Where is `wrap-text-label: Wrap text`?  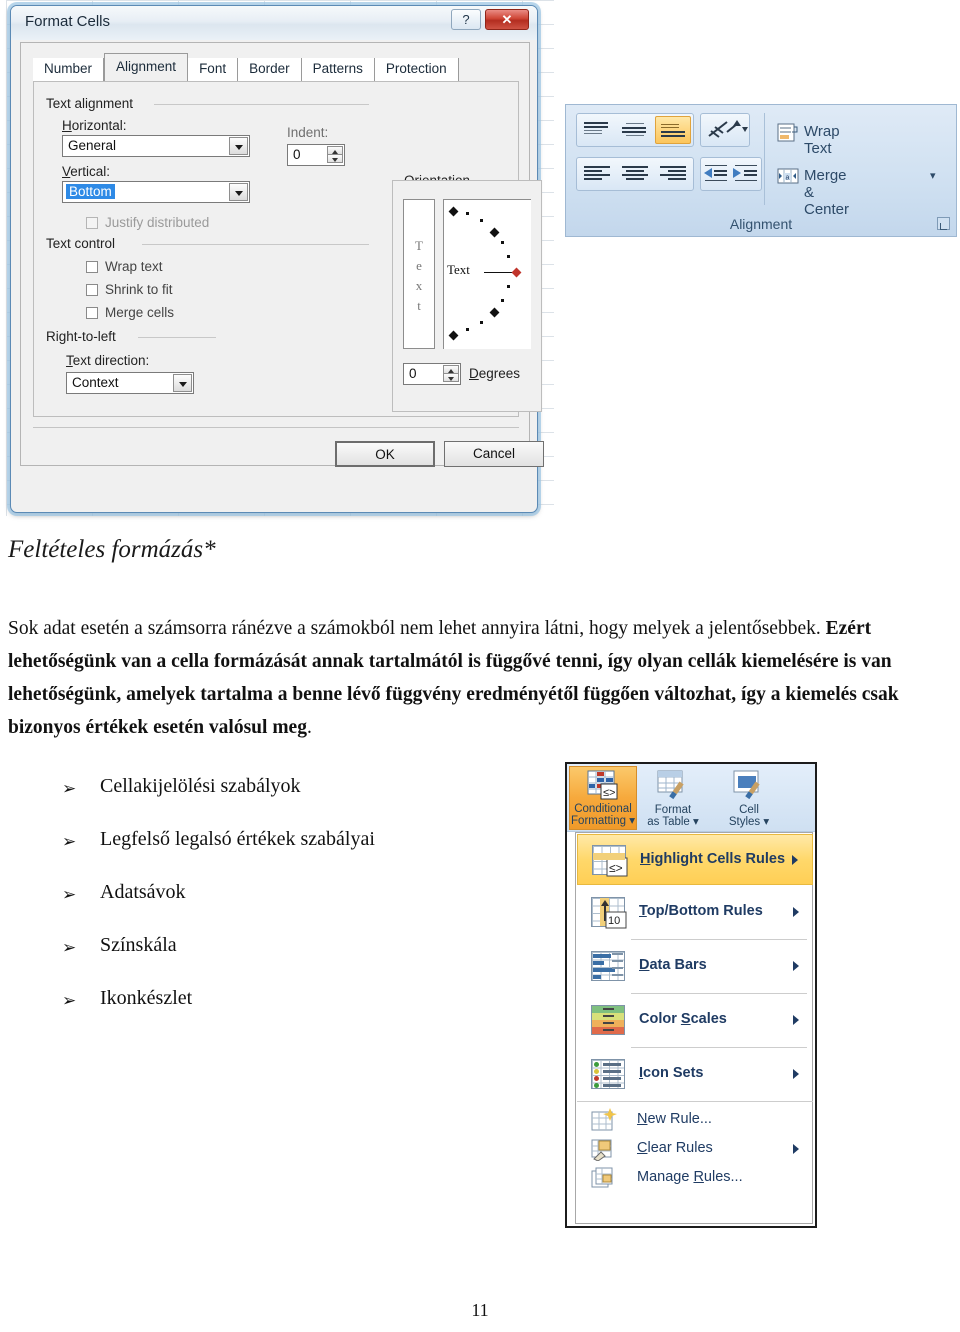 wrap-text-label: Wrap text is located at coordinates (134, 266).